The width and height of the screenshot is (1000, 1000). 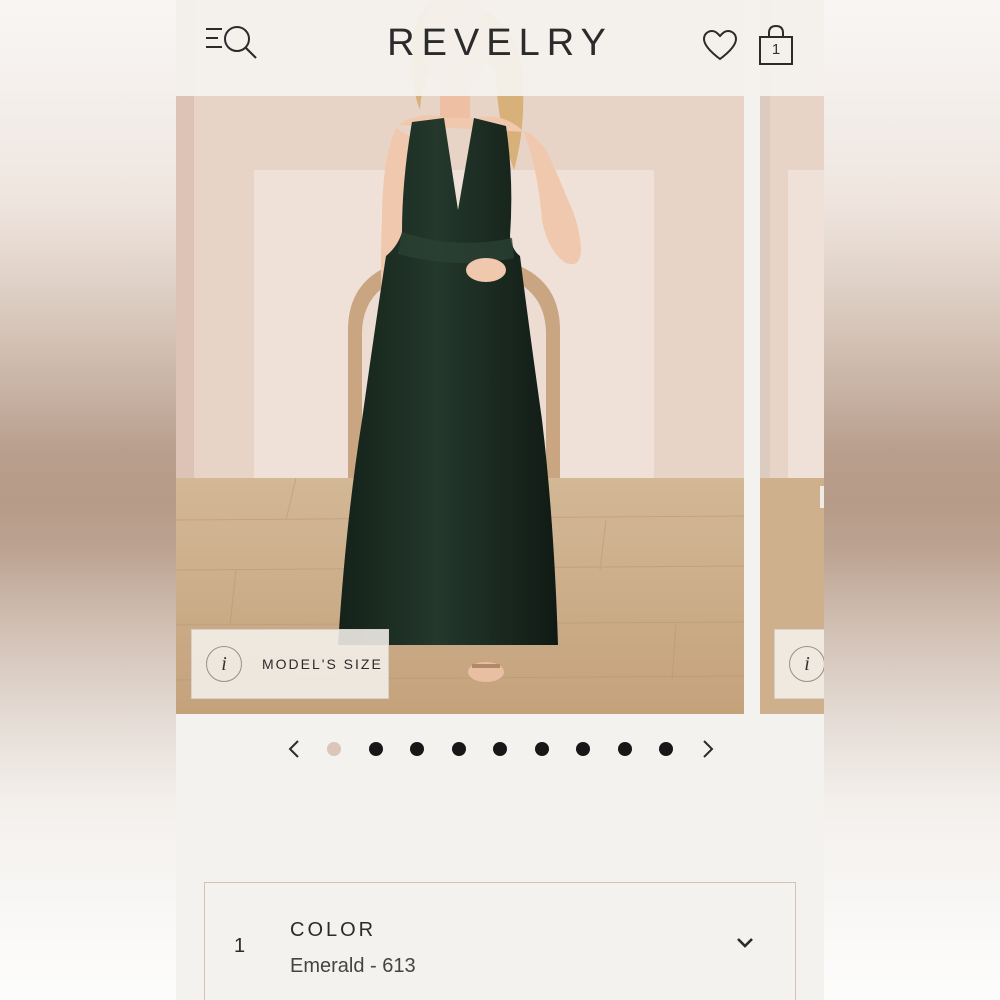 What do you see at coordinates (240, 946) in the screenshot?
I see `step-number: 1` at bounding box center [240, 946].